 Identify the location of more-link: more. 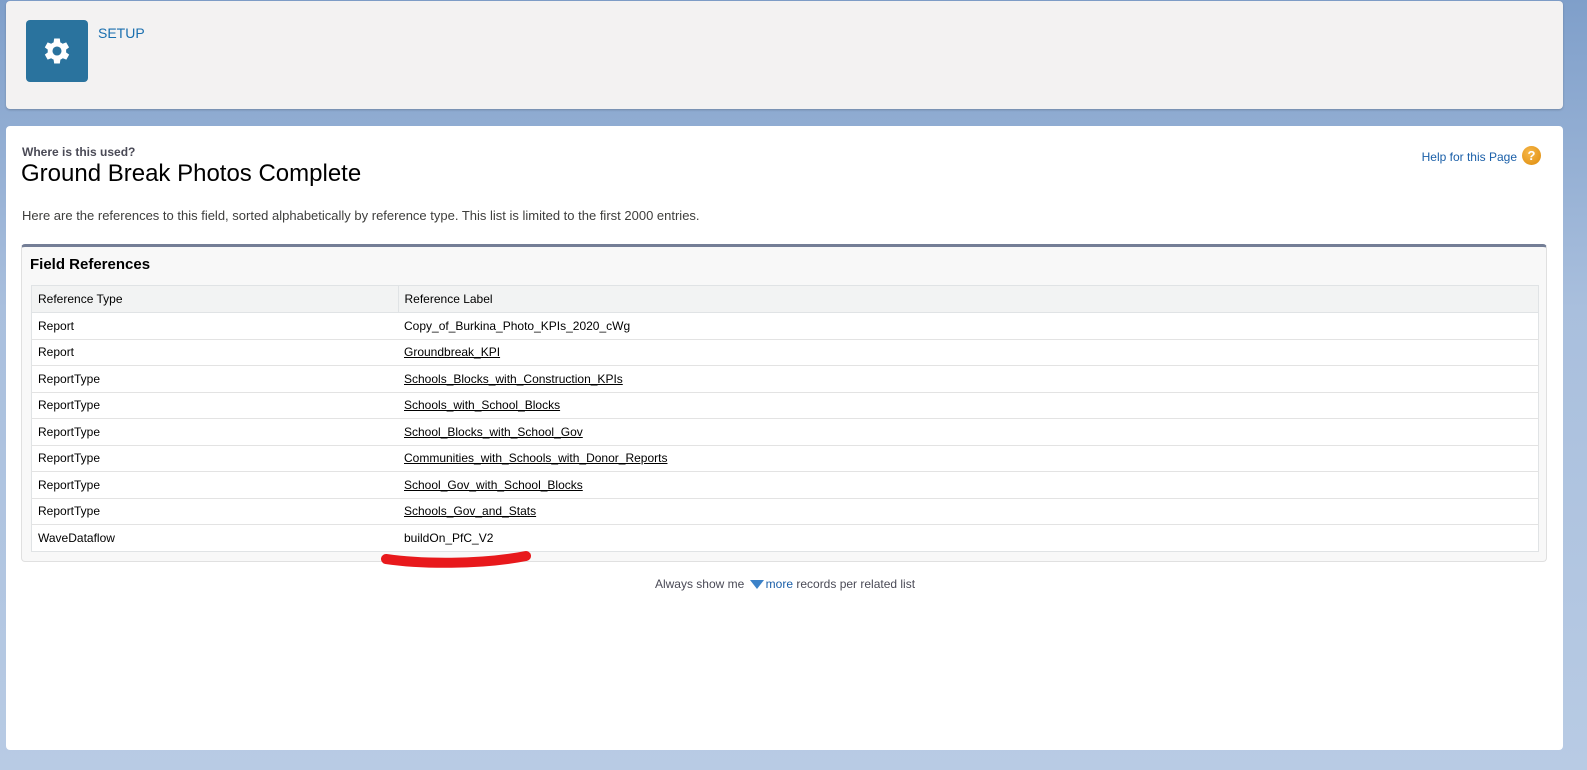
(779, 584).